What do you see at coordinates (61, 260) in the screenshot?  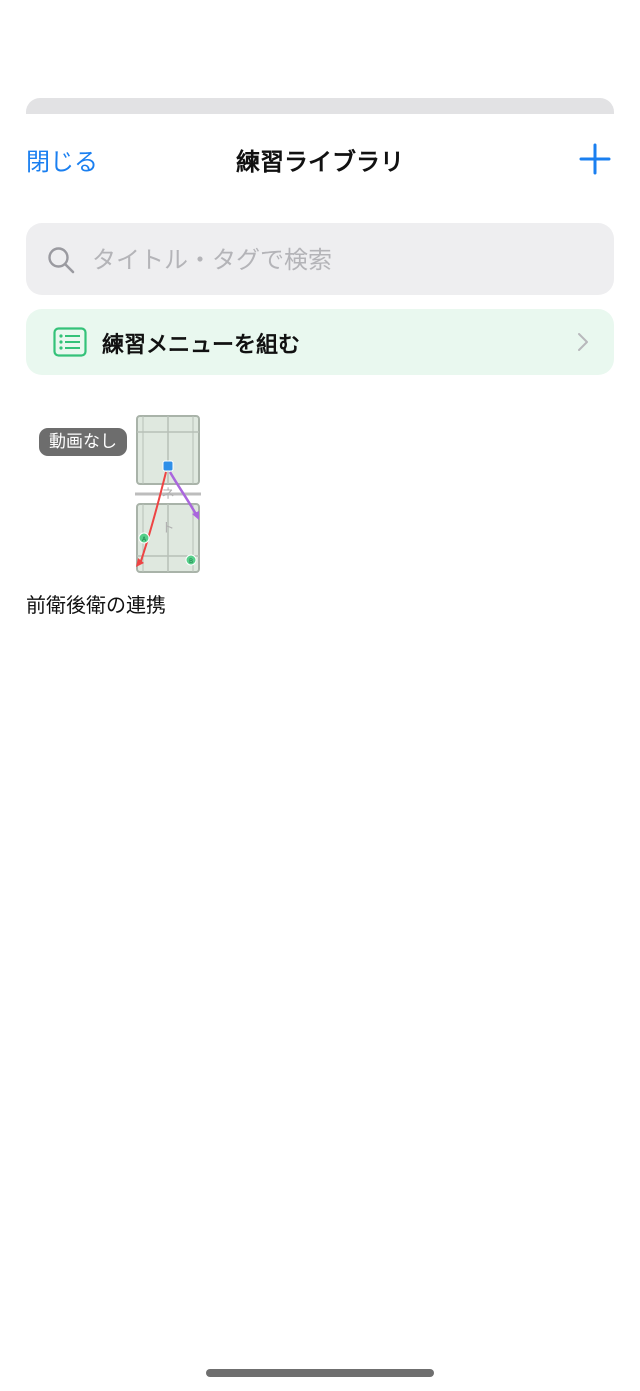 I see `search-icon` at bounding box center [61, 260].